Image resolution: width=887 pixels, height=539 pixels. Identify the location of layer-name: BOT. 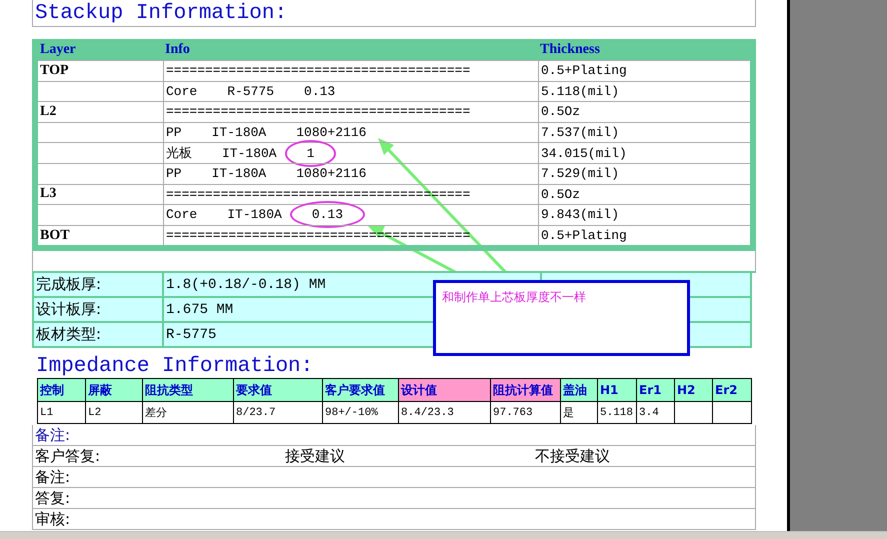
(55, 236).